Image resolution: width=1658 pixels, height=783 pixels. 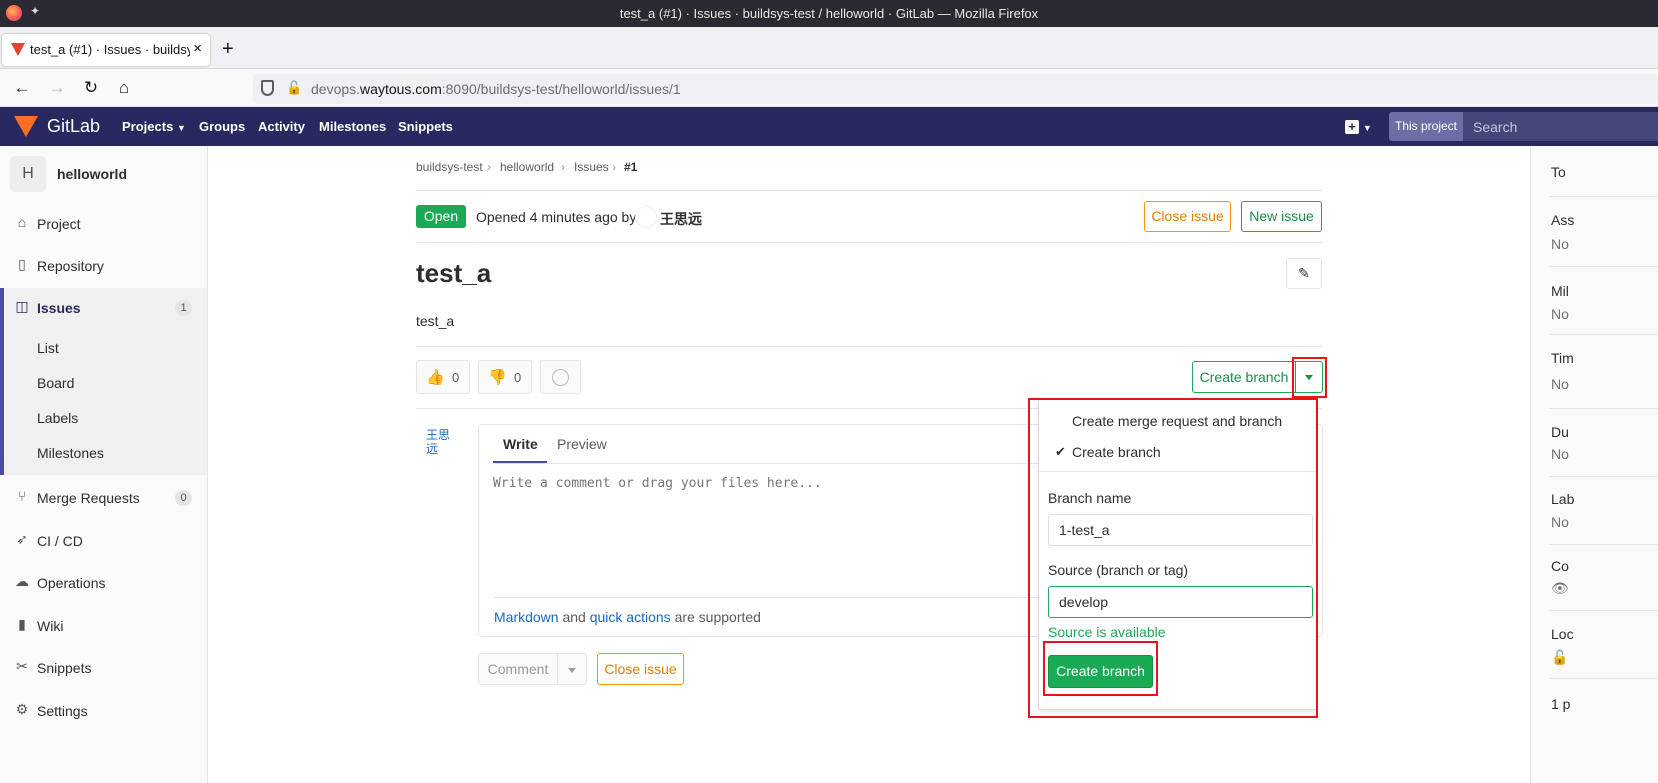 I want to click on merge-requests-count-badge: 0, so click(x=183, y=498).